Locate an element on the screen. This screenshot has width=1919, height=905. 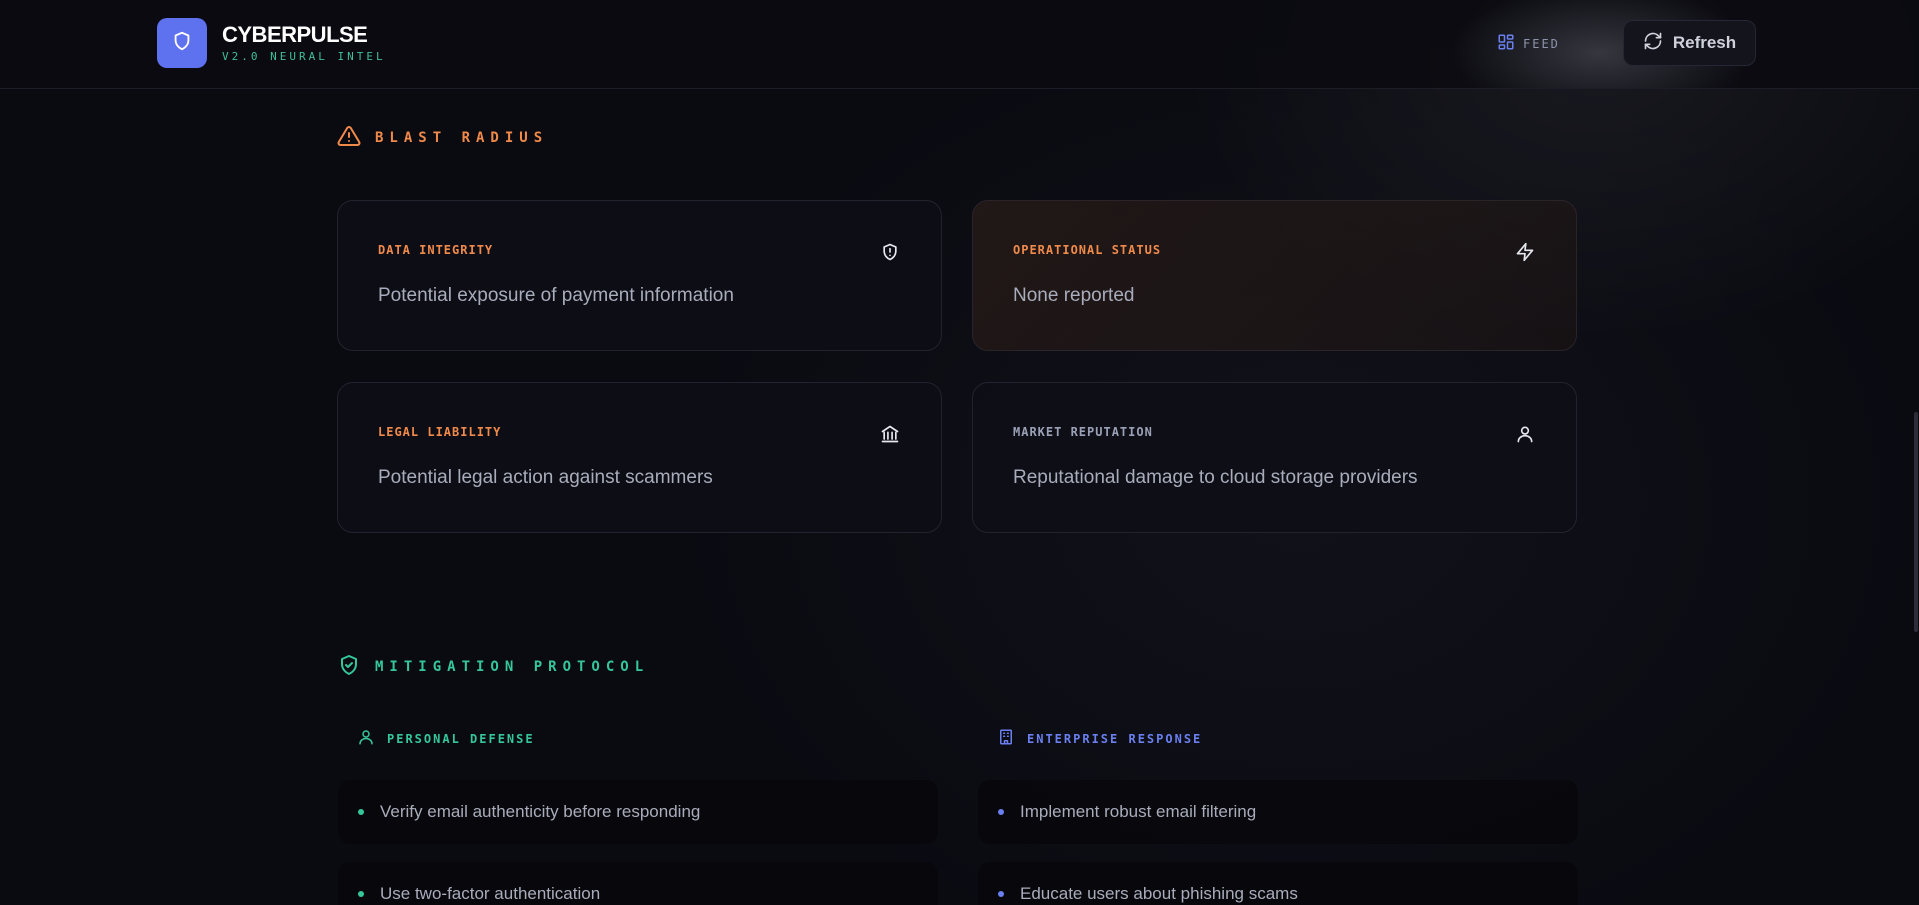
brand-title: CYBERPULSE is located at coordinates (295, 34).